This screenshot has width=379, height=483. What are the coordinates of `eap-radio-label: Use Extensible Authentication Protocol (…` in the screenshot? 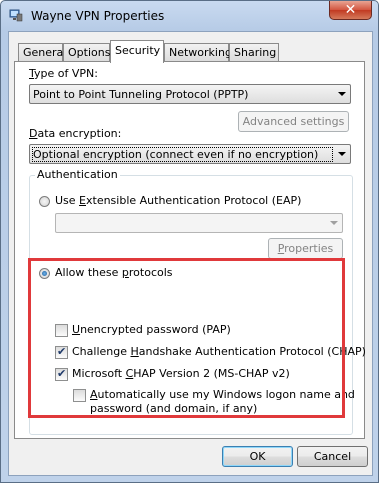 It's located at (178, 200).